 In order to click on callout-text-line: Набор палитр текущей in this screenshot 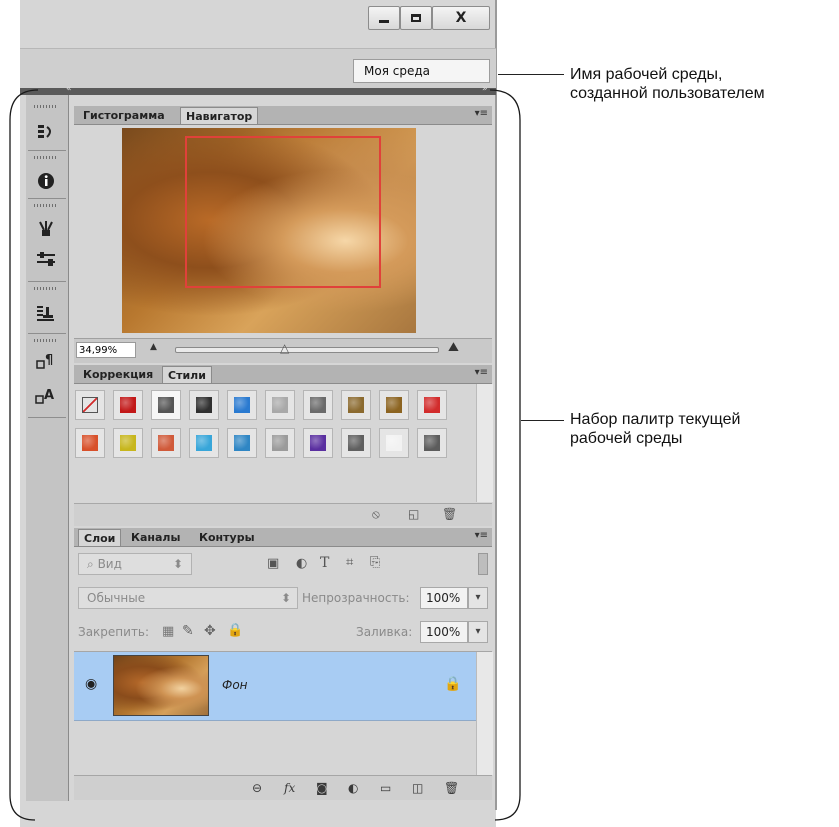, I will do `click(655, 419)`.